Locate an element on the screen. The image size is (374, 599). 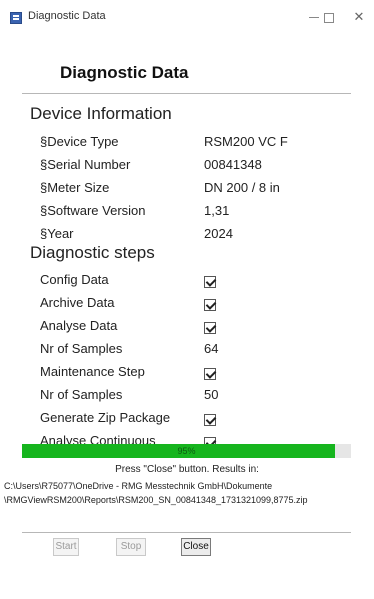
maximize-icon is located at coordinates (329, 17).